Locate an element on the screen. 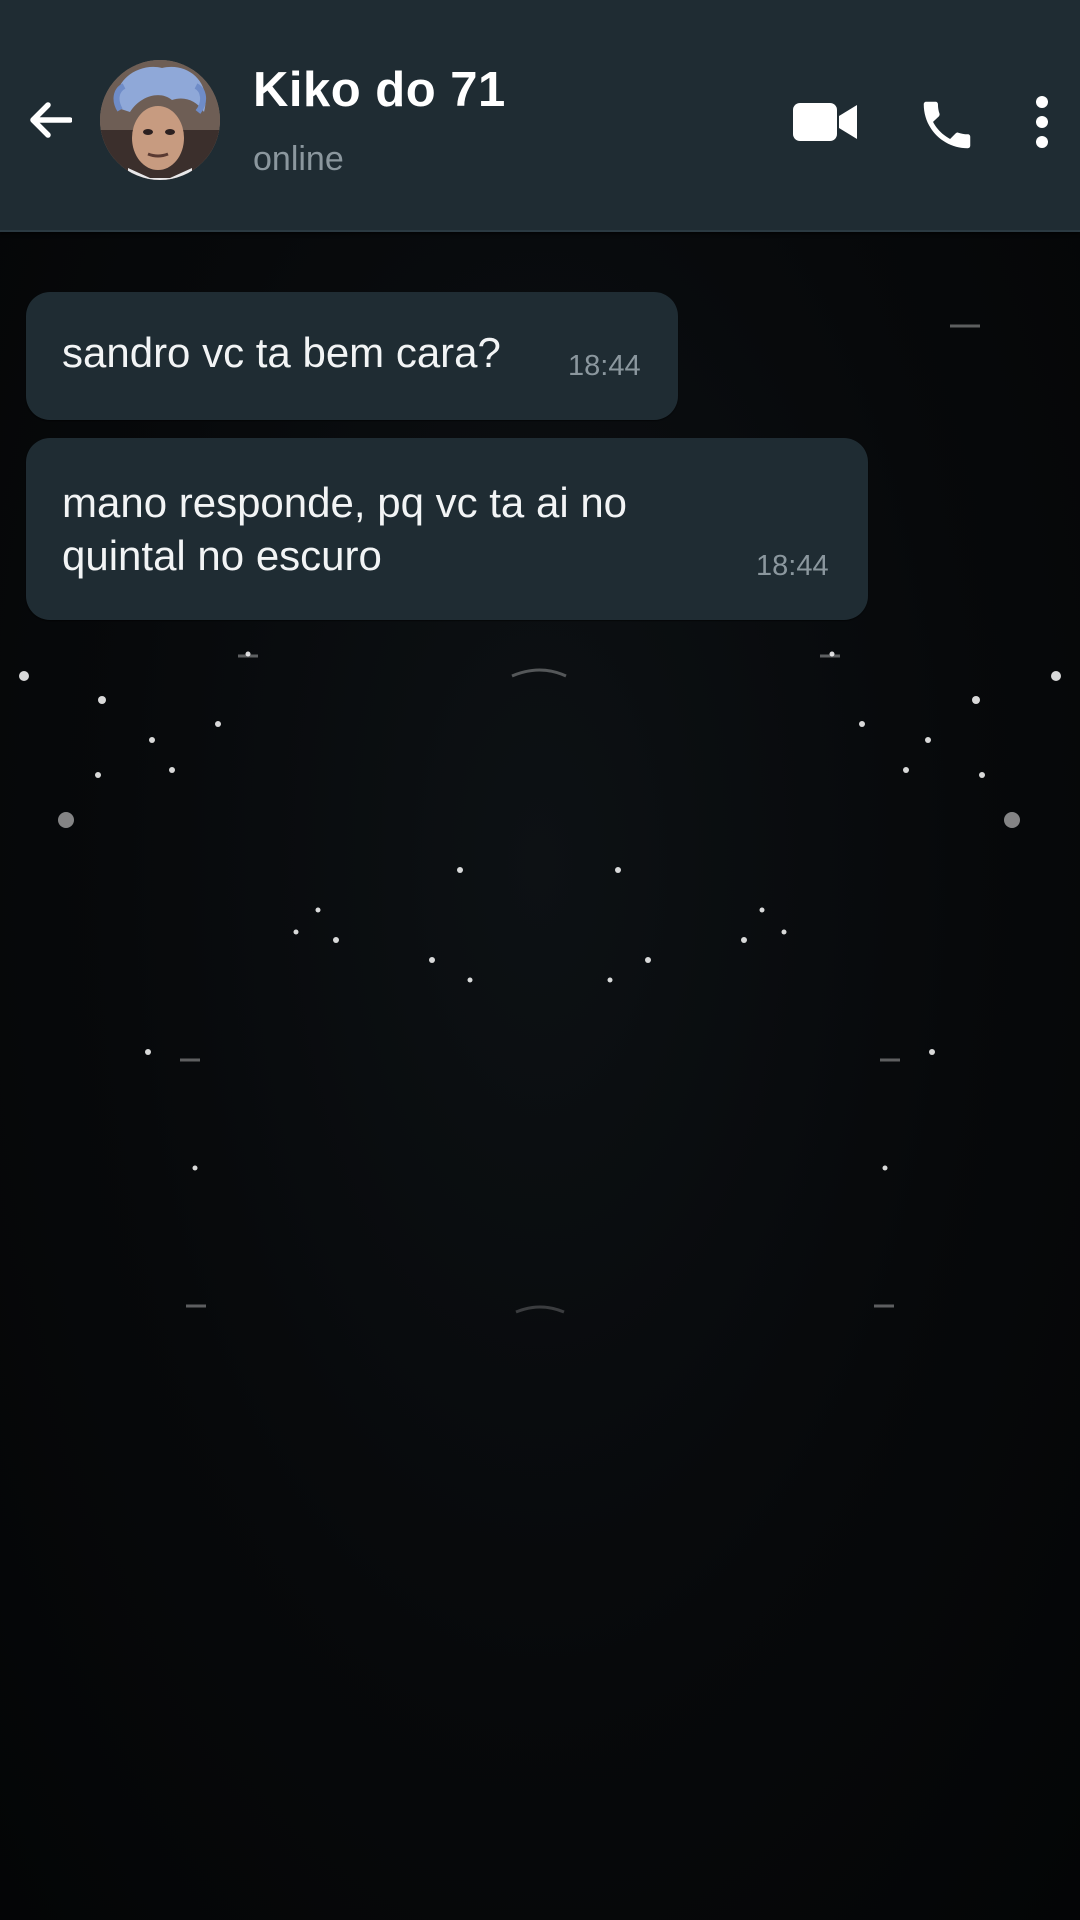 The height and width of the screenshot is (1920, 1080). avatar is located at coordinates (160, 120).